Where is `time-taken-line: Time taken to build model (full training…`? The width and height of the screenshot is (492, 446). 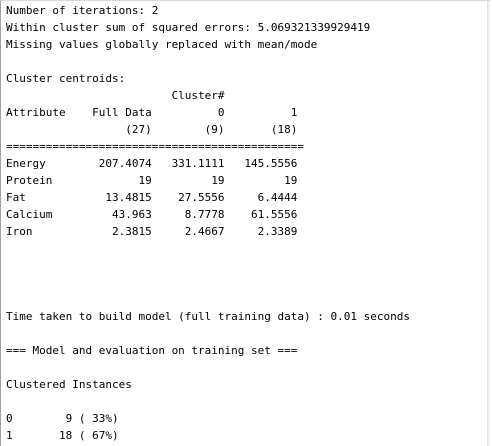
time-taken-line: Time taken to build model (full training… is located at coordinates (208, 316).